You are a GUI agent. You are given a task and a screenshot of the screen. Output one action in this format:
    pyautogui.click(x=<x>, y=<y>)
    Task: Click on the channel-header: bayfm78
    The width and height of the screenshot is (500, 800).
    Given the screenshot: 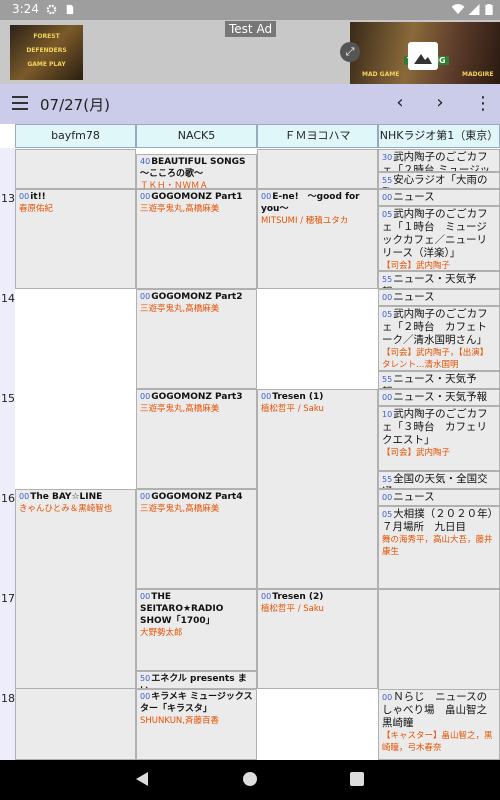 What is the action you would take?
    pyautogui.click(x=75, y=136)
    